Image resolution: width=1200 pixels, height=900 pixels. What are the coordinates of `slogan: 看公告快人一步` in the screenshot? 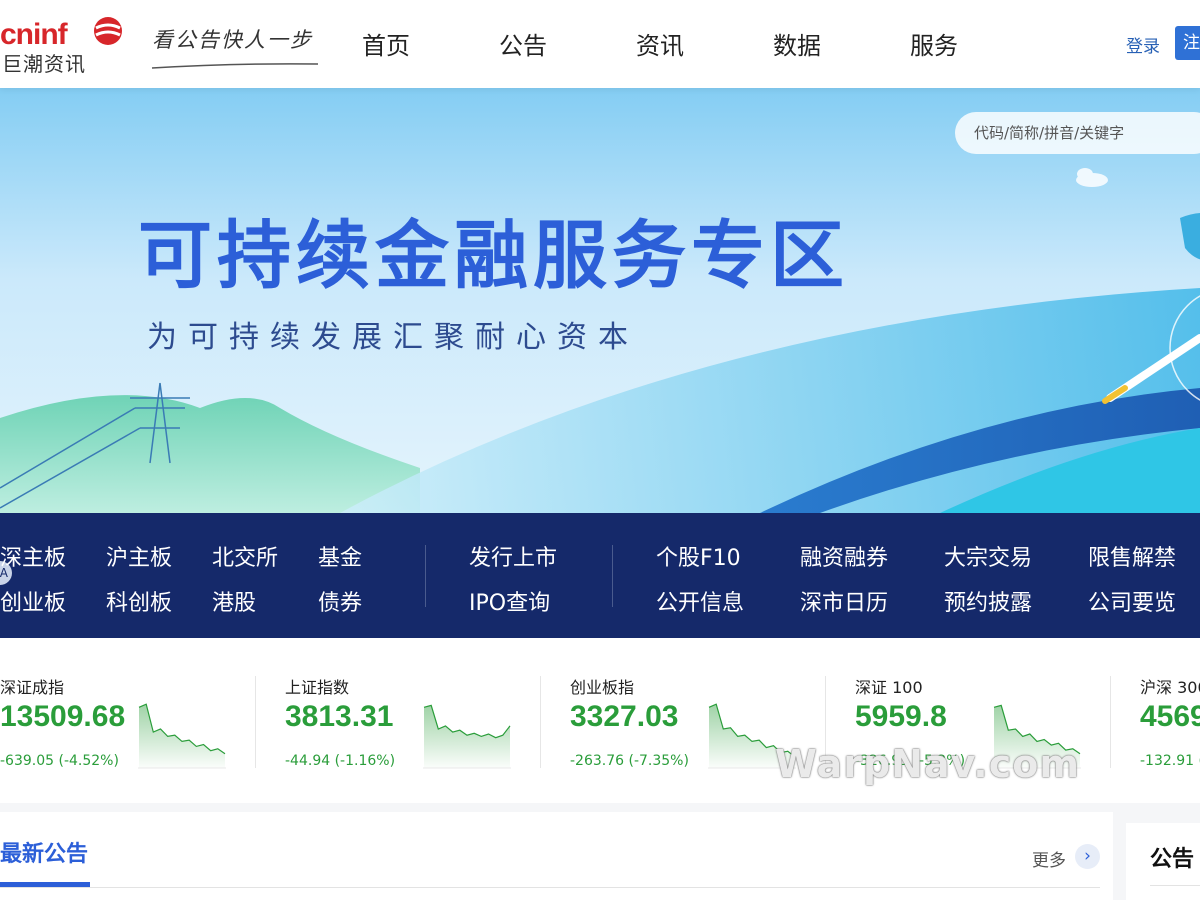 It's located at (235, 47).